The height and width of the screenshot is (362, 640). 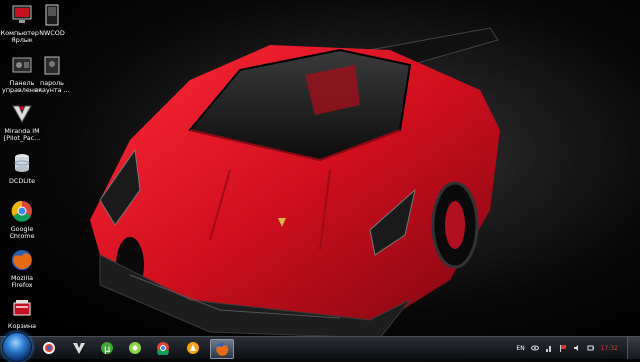 I want to click on desktop-icon-label: Корзина, so click(x=22, y=326).